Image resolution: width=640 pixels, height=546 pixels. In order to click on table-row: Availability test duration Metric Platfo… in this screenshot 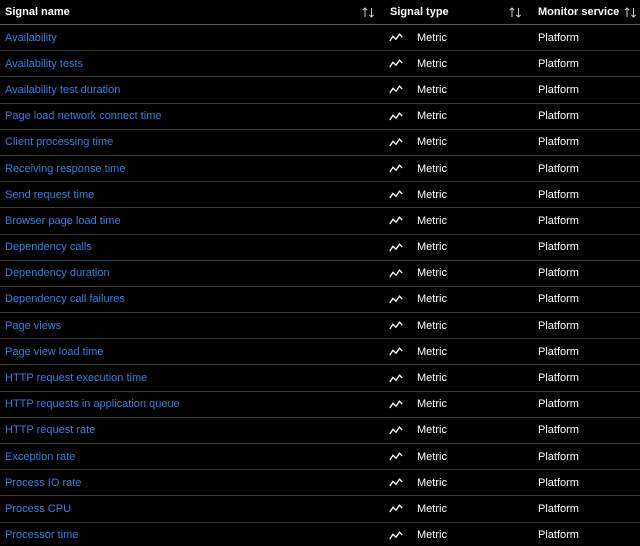, I will do `click(320, 90)`.